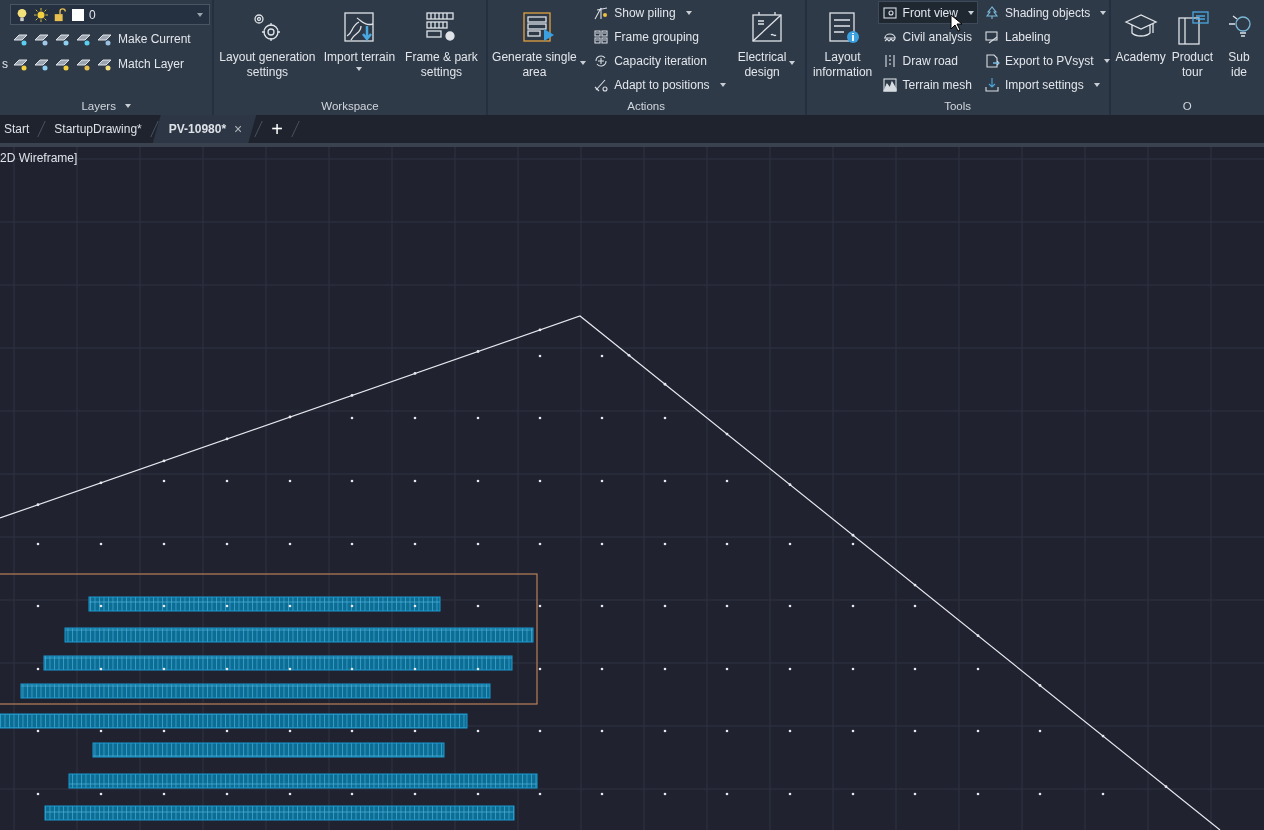 This screenshot has width=1264, height=830. I want to click on panel-title: Actions, so click(646, 106).